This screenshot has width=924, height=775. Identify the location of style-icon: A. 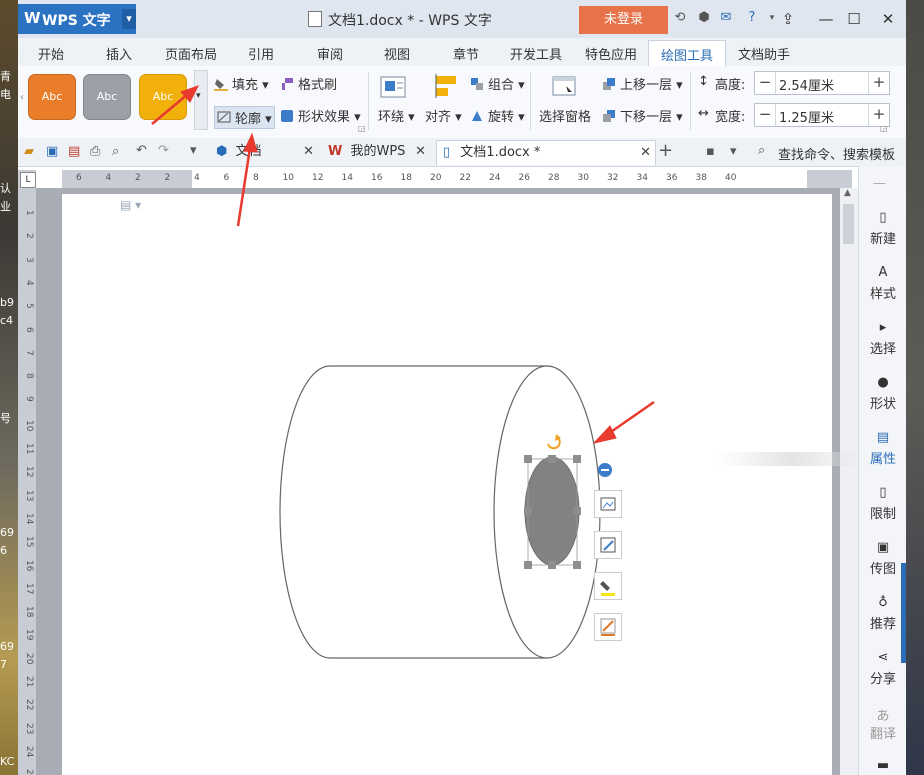
(883, 272).